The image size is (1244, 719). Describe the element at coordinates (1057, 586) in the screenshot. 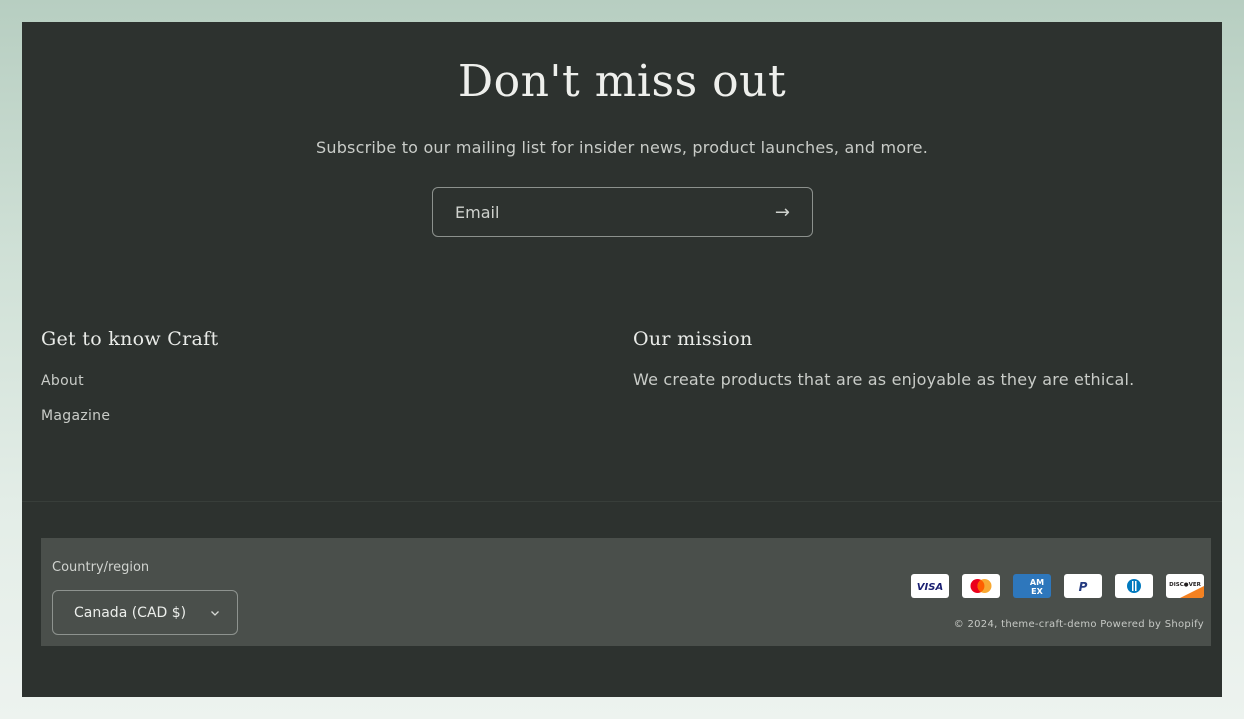

I see `payment-methods-list: VISA AM EX P DISC●VER` at that location.